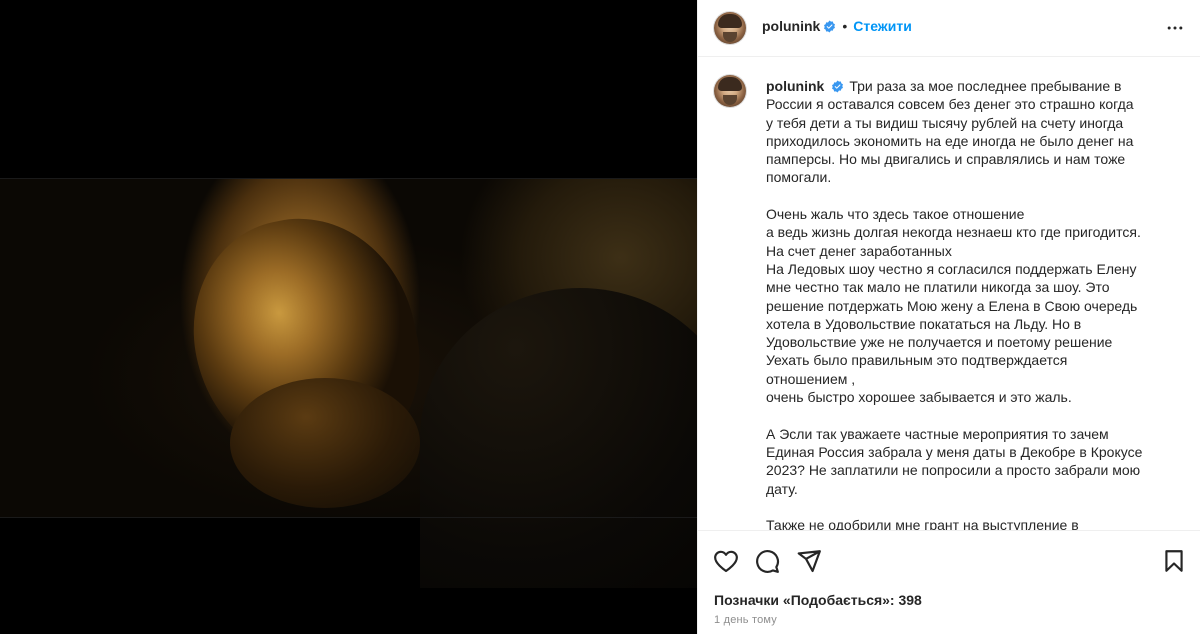 This screenshot has height=634, width=1200. I want to click on action-bar, so click(949, 562).